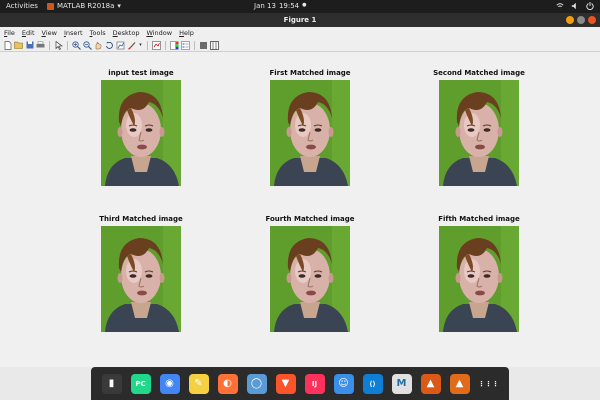 Image resolution: width=600 pixels, height=400 pixels. Describe the element at coordinates (300, 45) in the screenshot. I see `figure-toolbar: ▾` at that location.